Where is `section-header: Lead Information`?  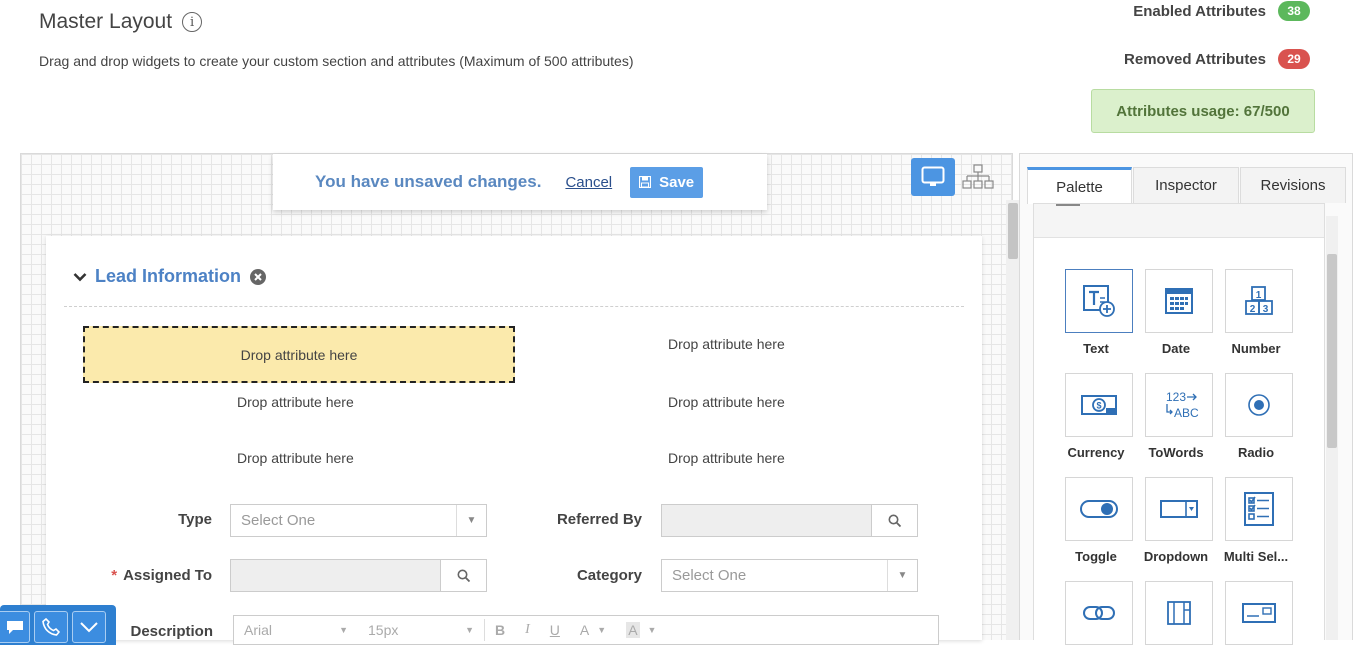 section-header: Lead Information is located at coordinates (170, 276).